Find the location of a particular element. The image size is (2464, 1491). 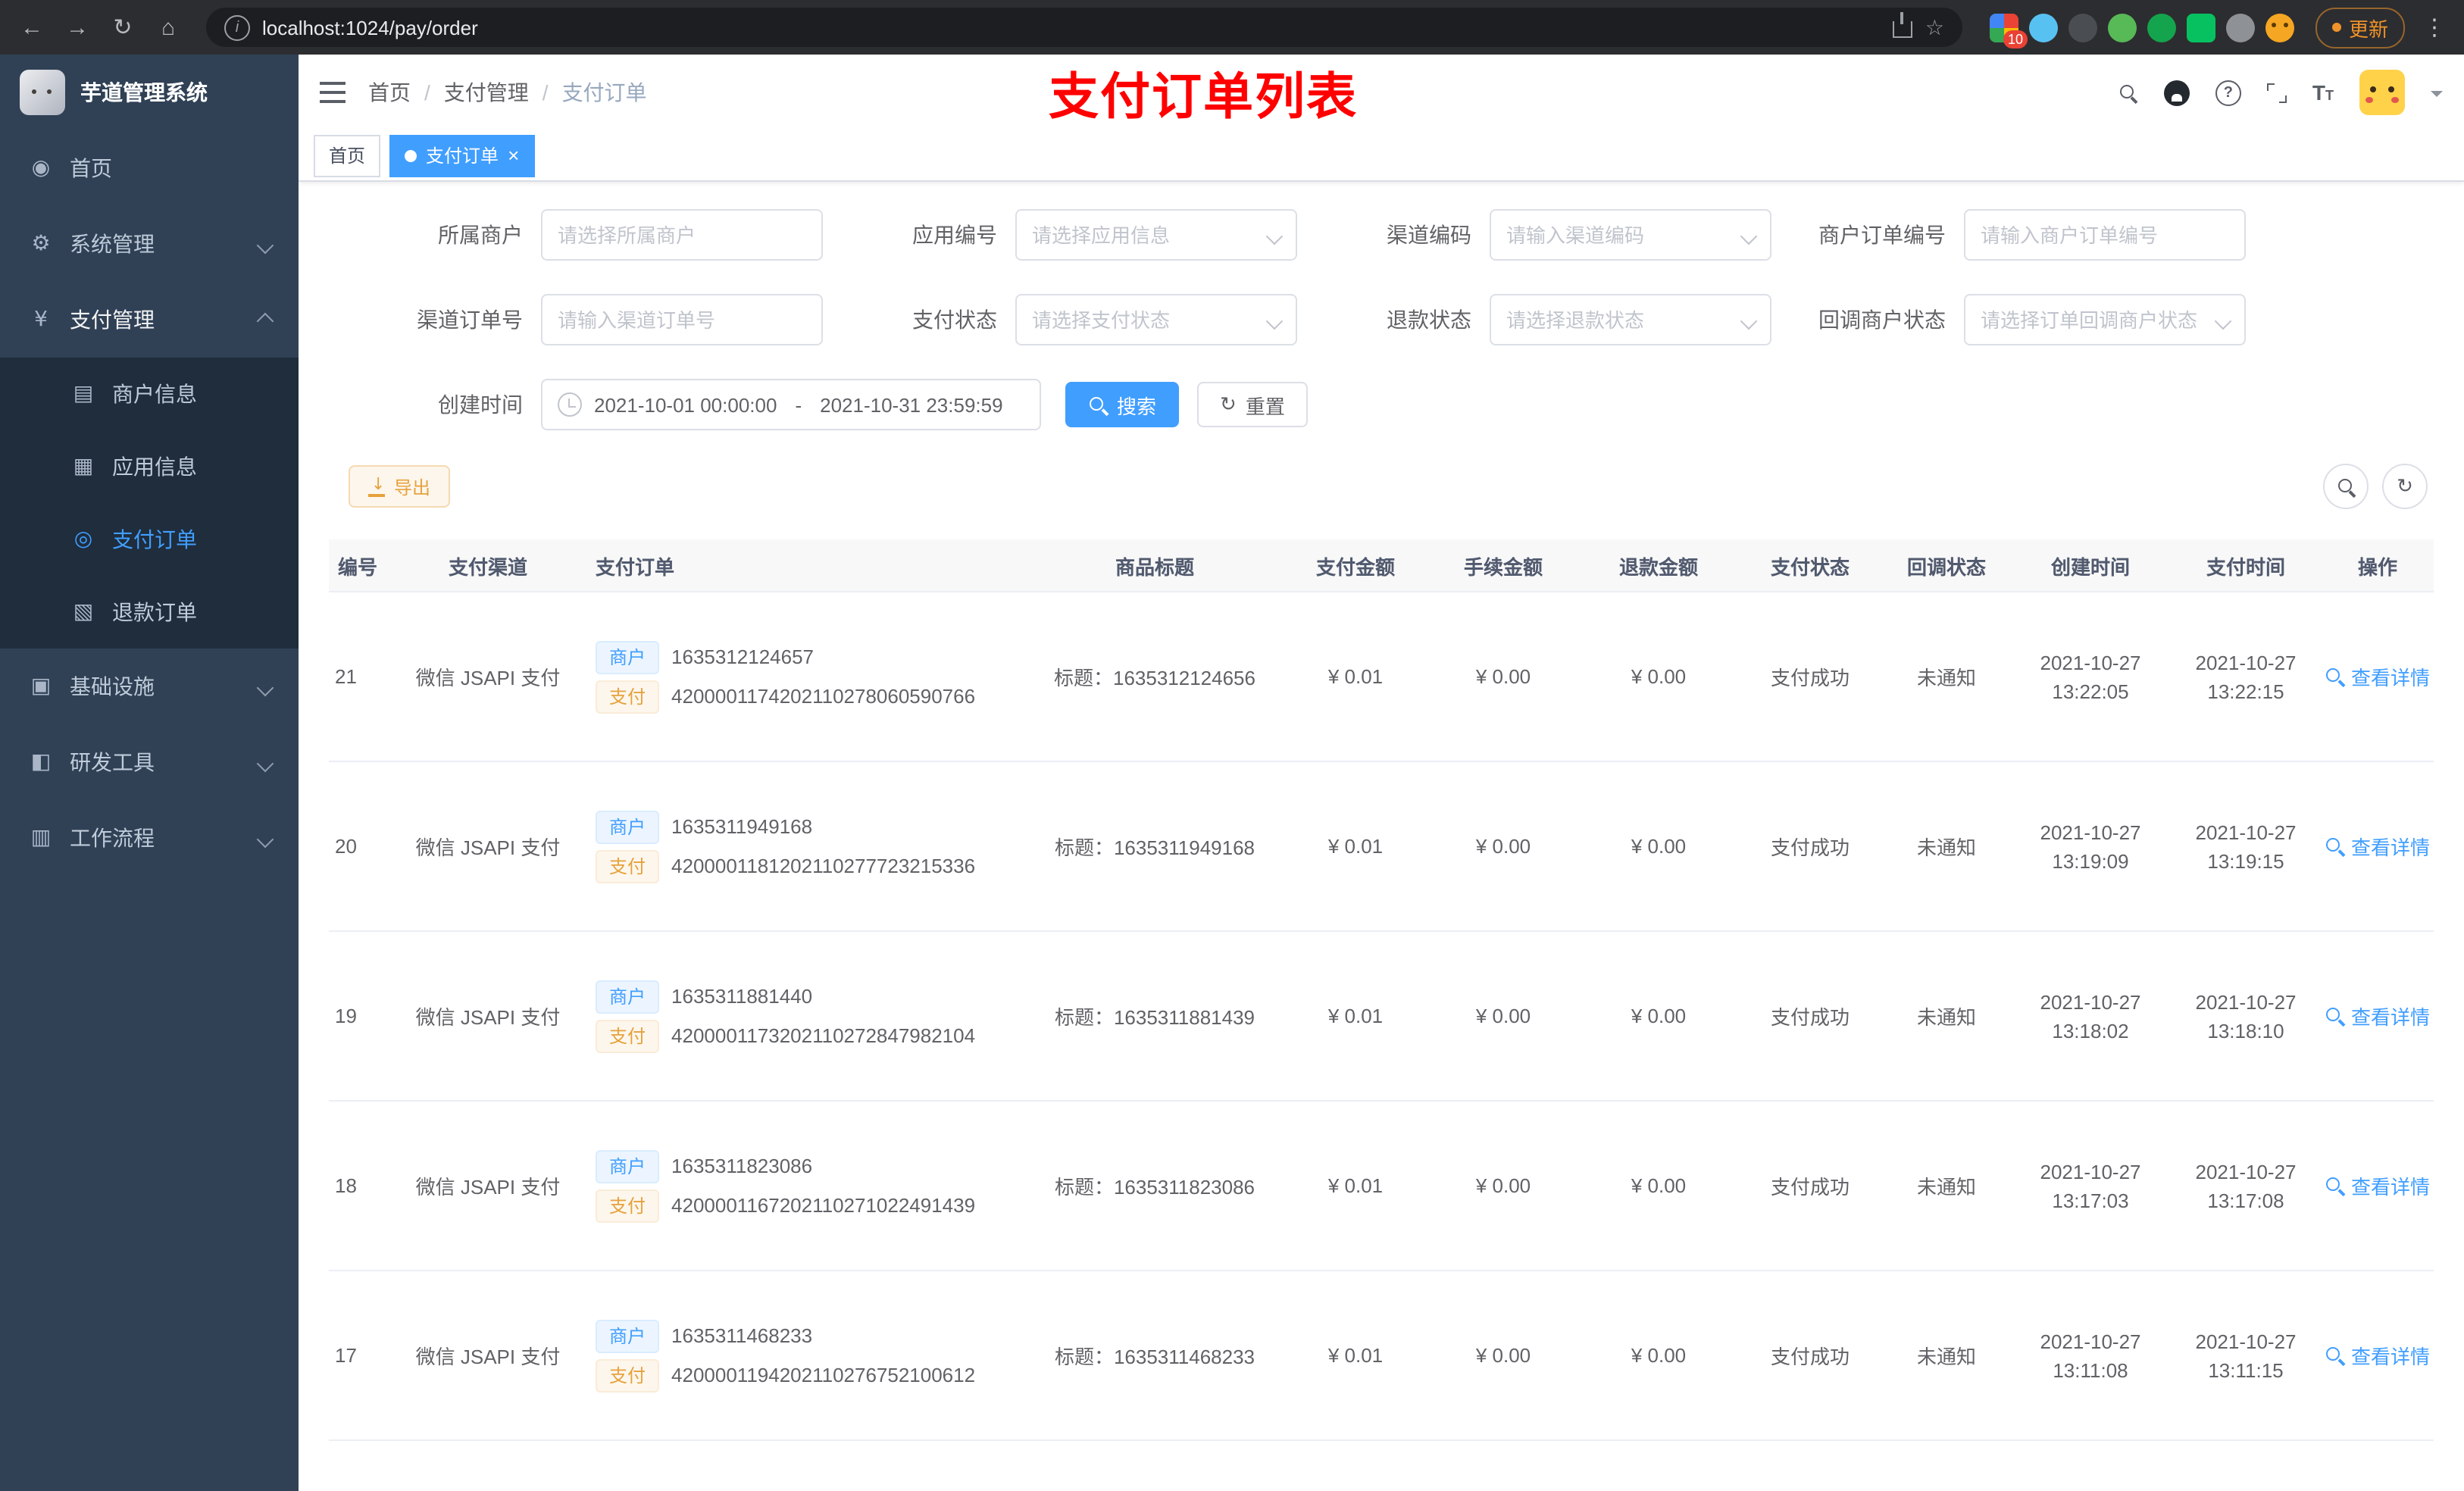

sidebar-item-app-info: ▦ 应用信息 is located at coordinates (149, 466).